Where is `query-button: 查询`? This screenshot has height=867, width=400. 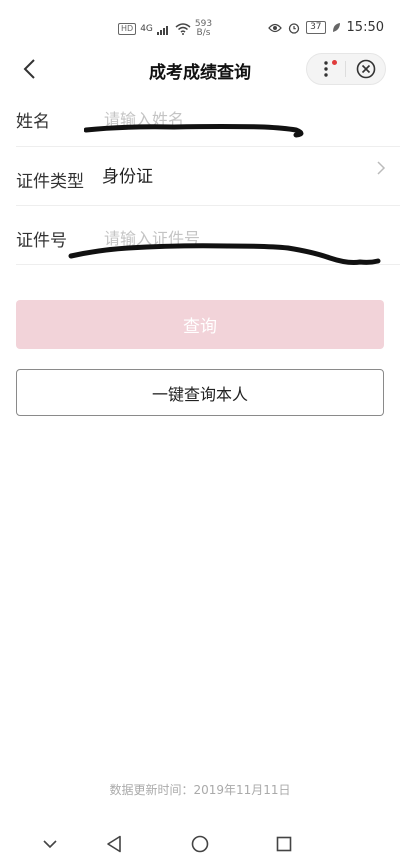 query-button: 查询 is located at coordinates (200, 324).